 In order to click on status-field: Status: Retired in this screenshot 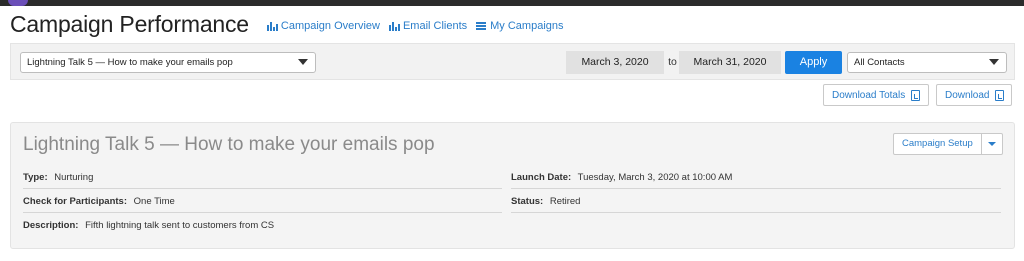, I will do `click(756, 204)`.